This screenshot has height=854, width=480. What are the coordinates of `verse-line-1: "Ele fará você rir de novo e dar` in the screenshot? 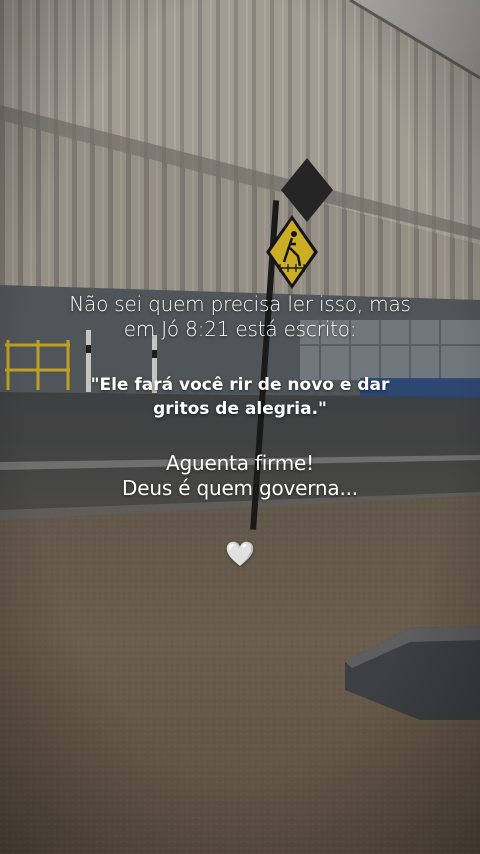 It's located at (240, 385).